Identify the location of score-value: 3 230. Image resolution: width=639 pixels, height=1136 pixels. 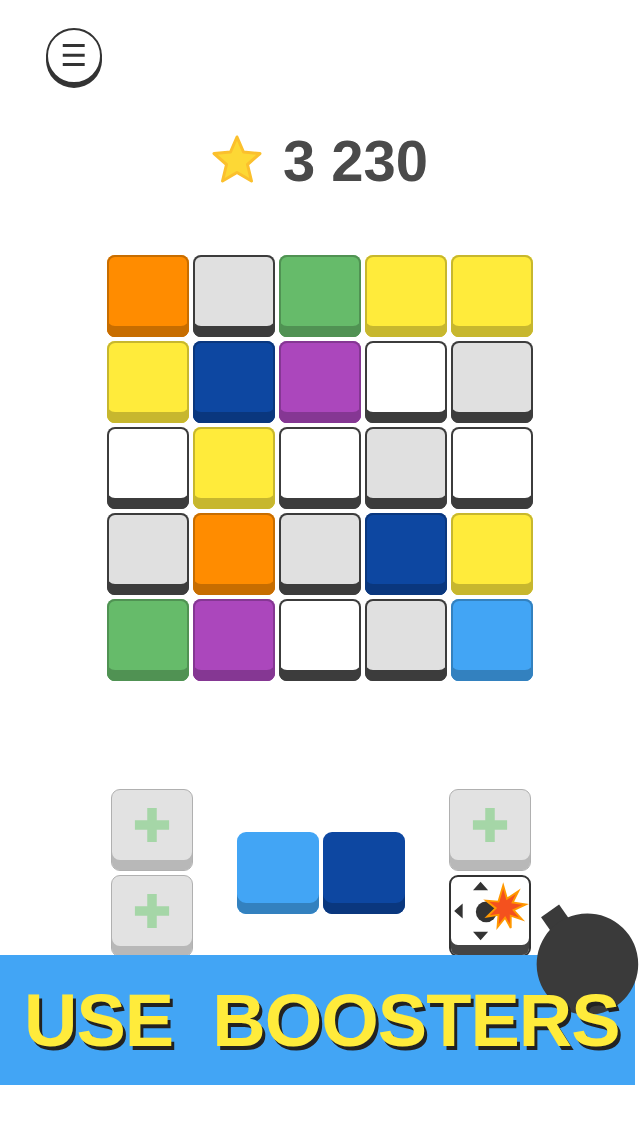
(355, 160).